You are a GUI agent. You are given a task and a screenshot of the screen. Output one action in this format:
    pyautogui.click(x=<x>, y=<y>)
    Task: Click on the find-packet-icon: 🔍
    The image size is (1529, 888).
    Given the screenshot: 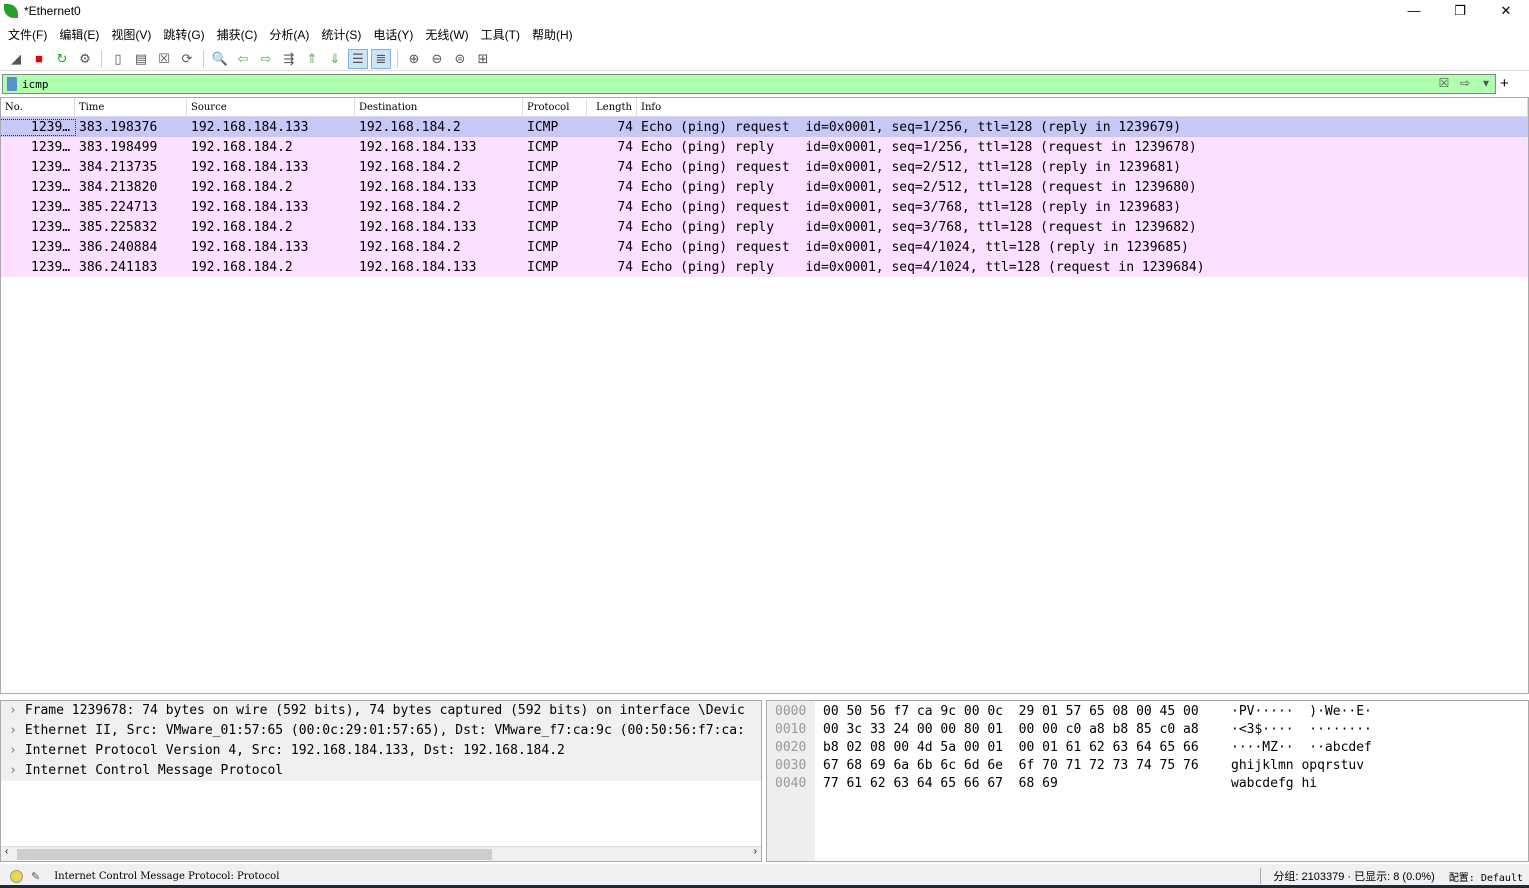 What is the action you would take?
    pyautogui.click(x=220, y=59)
    